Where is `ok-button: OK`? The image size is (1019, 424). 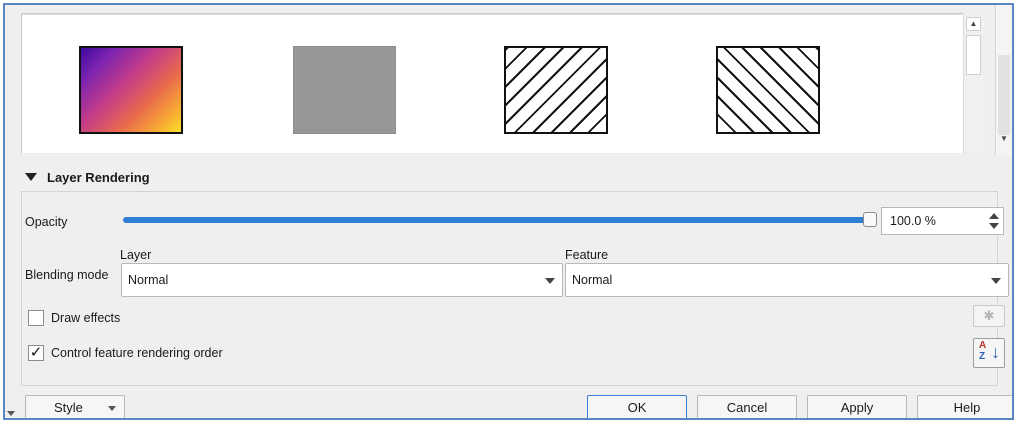 ok-button: OK is located at coordinates (637, 406).